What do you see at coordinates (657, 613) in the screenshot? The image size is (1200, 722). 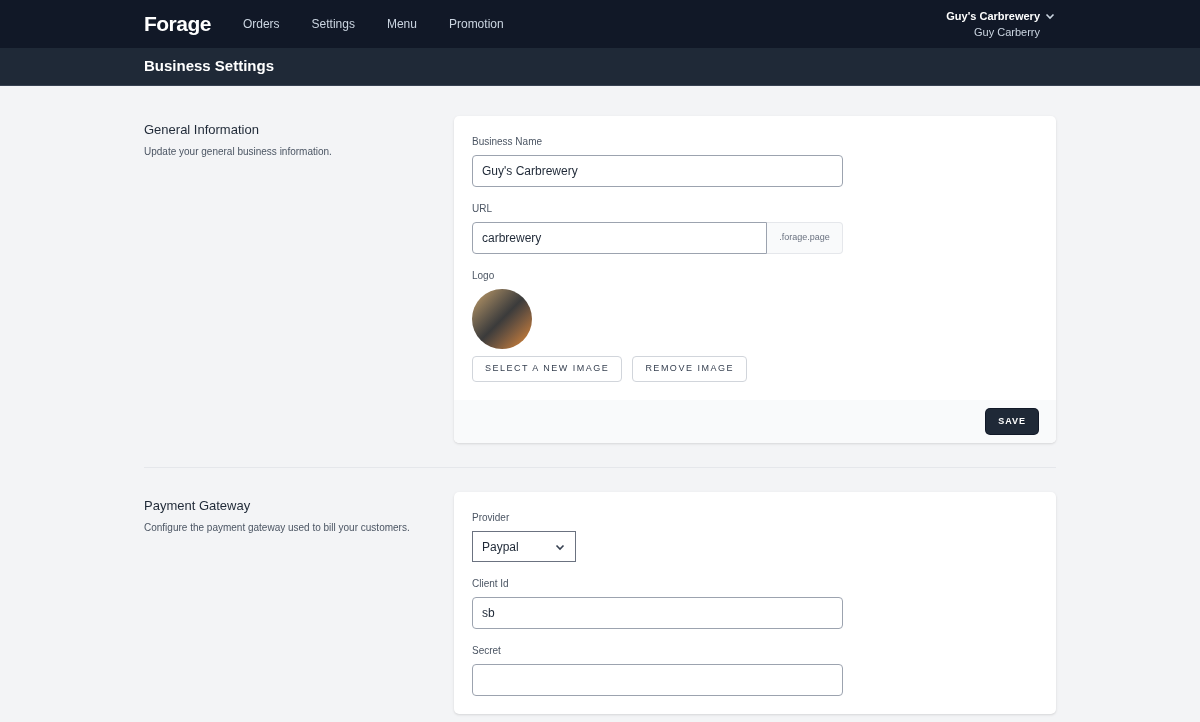 I see `text-input-field: sb` at bounding box center [657, 613].